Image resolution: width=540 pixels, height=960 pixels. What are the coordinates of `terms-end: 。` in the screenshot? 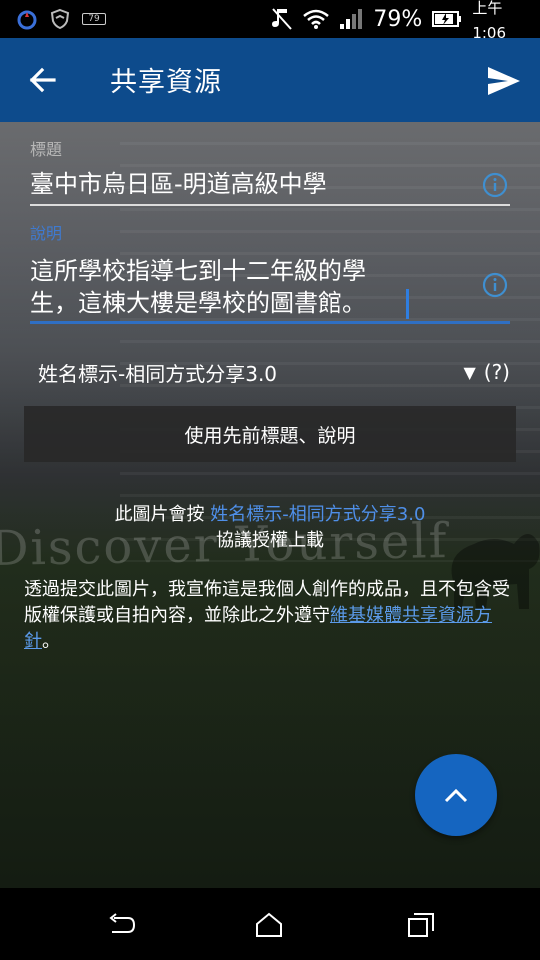 It's located at (51, 641).